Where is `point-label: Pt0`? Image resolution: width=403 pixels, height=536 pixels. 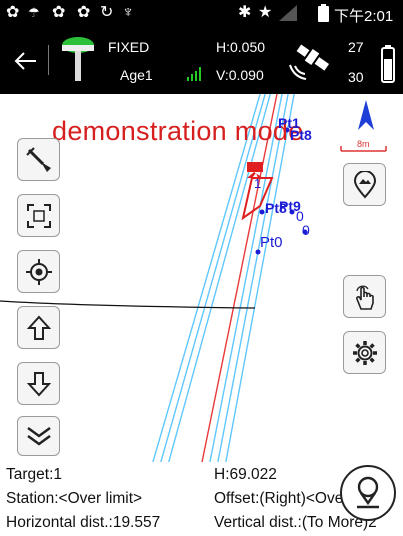
point-label: Pt0 is located at coordinates (271, 242).